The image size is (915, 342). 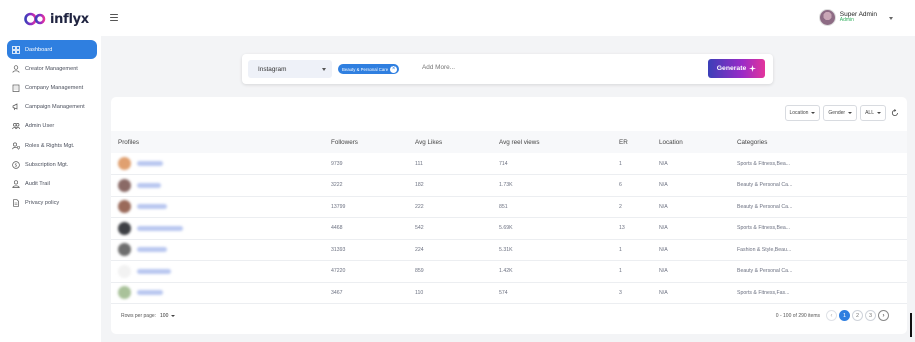 I want to click on followers-cell: 31393, so click(x=338, y=249).